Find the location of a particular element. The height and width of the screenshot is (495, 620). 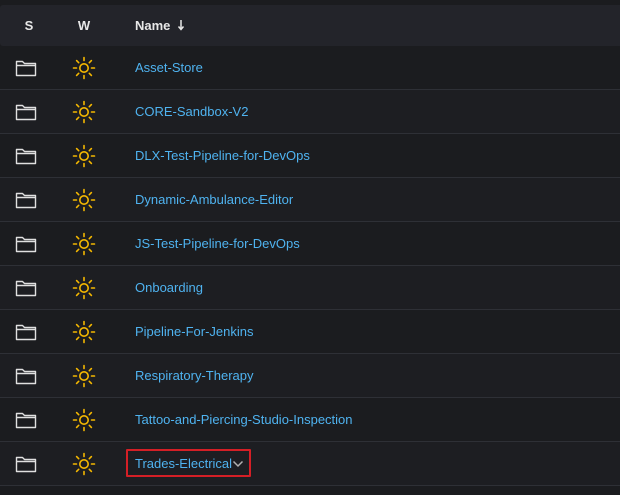

table-row: JS-Test-Pipeline-for-DevOps is located at coordinates (310, 244).